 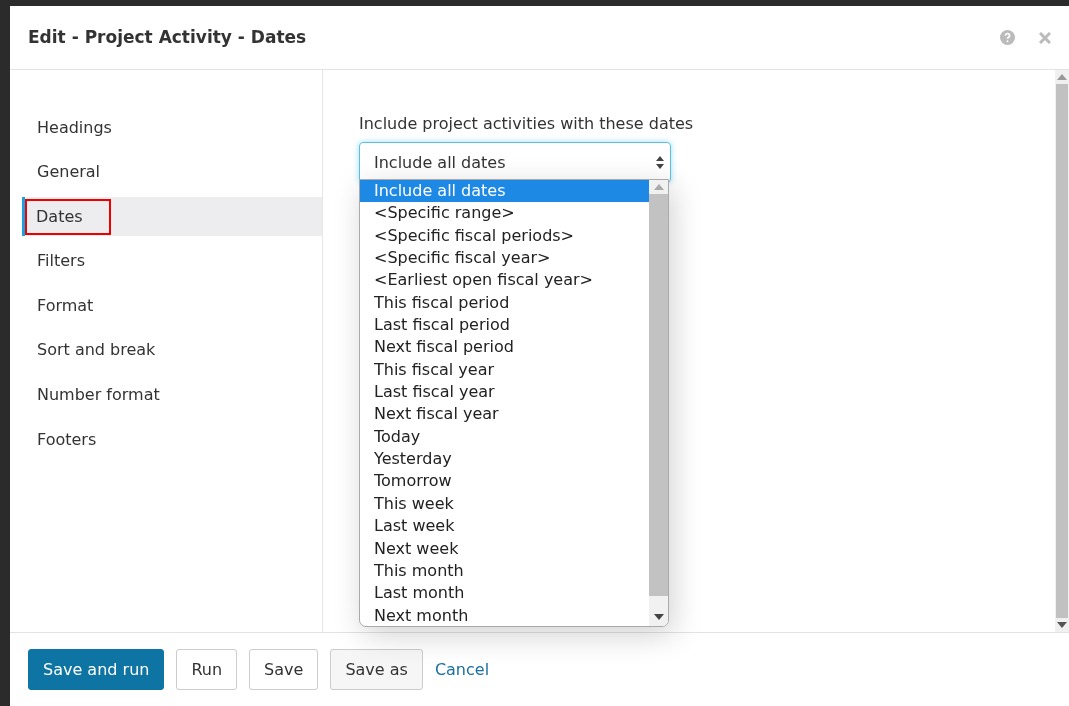 What do you see at coordinates (166, 127) in the screenshot?
I see `sidebar-item: Headings` at bounding box center [166, 127].